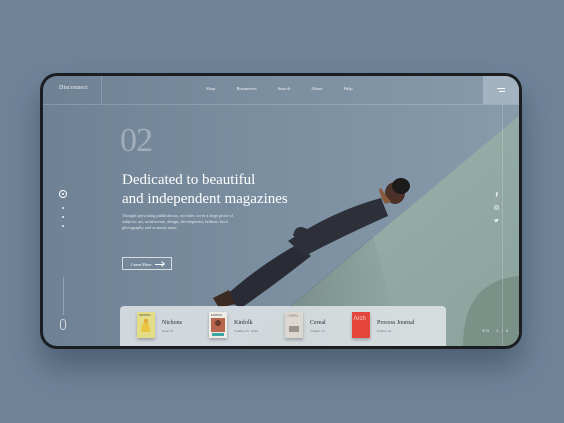  Describe the element at coordinates (168, 331) in the screenshot. I see `magazine-subtitle: Issue 10` at that location.